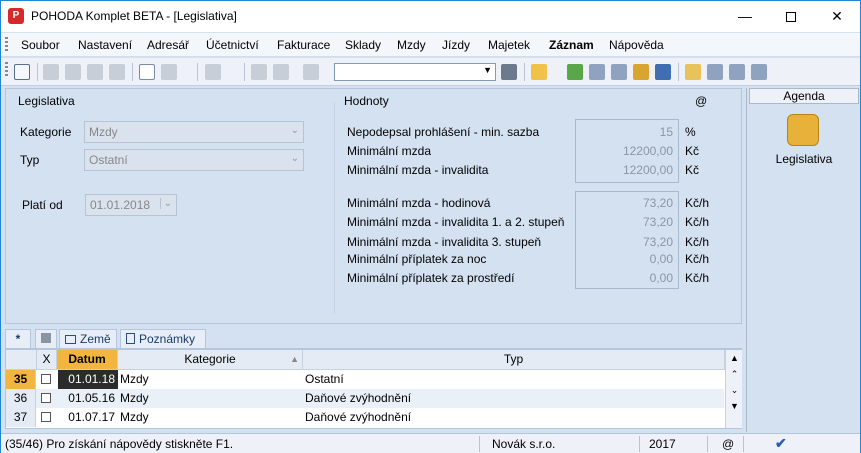 The image size is (861, 453). Describe the element at coordinates (87, 360) in the screenshot. I see `column-header-datum: Datum` at that location.